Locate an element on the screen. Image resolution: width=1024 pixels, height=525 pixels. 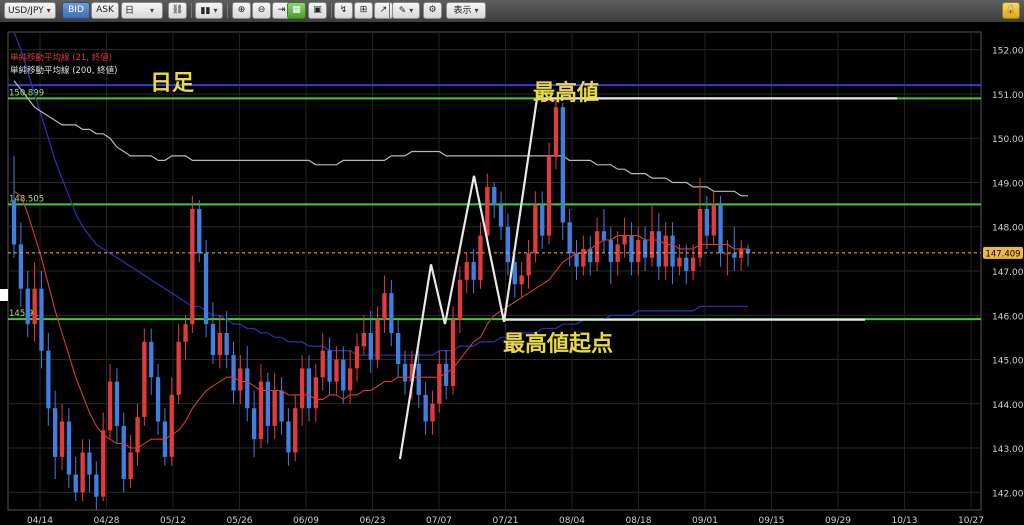
x-tick-label: 08/18 is located at coordinates (639, 520).